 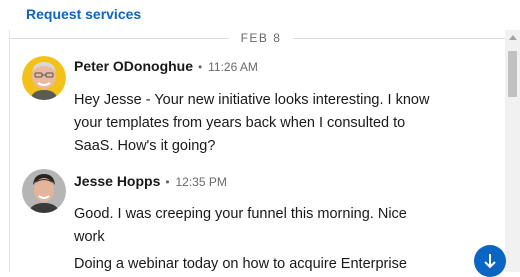 I want to click on arrow-down-icon, so click(x=490, y=261).